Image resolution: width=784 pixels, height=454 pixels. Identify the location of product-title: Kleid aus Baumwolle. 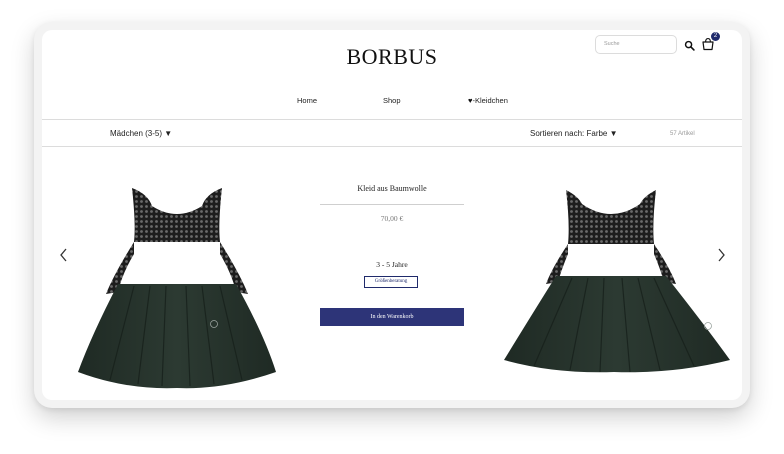
(392, 188).